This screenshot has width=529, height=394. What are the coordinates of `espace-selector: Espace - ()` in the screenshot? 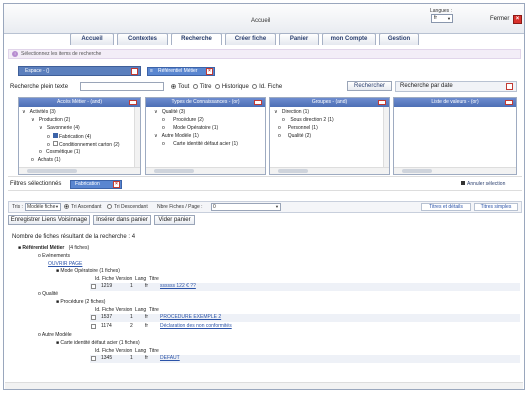 It's located at (79, 71).